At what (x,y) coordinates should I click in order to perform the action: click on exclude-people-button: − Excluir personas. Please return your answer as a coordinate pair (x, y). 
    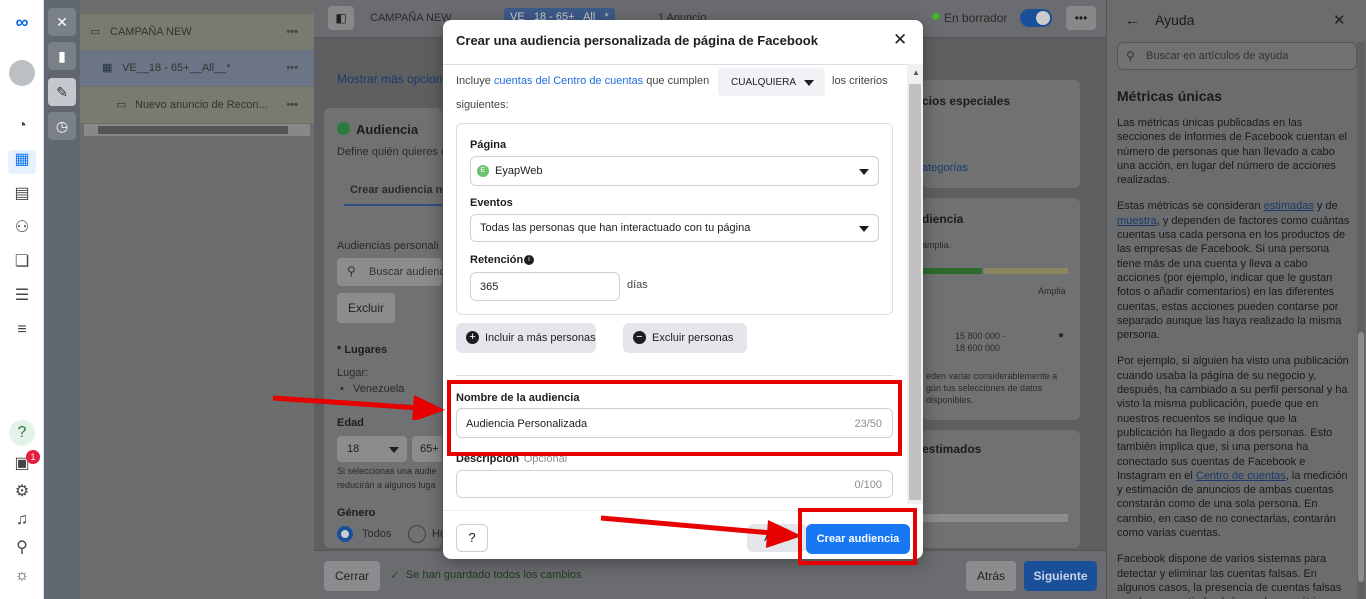
    Looking at the image, I should click on (685, 338).